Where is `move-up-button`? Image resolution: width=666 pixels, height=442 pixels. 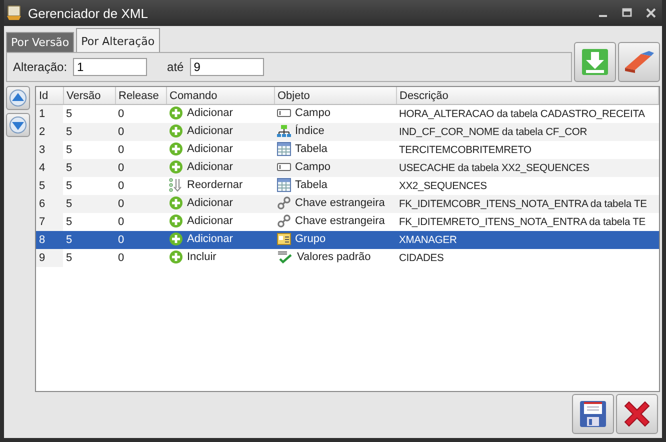
move-up-button is located at coordinates (18, 98).